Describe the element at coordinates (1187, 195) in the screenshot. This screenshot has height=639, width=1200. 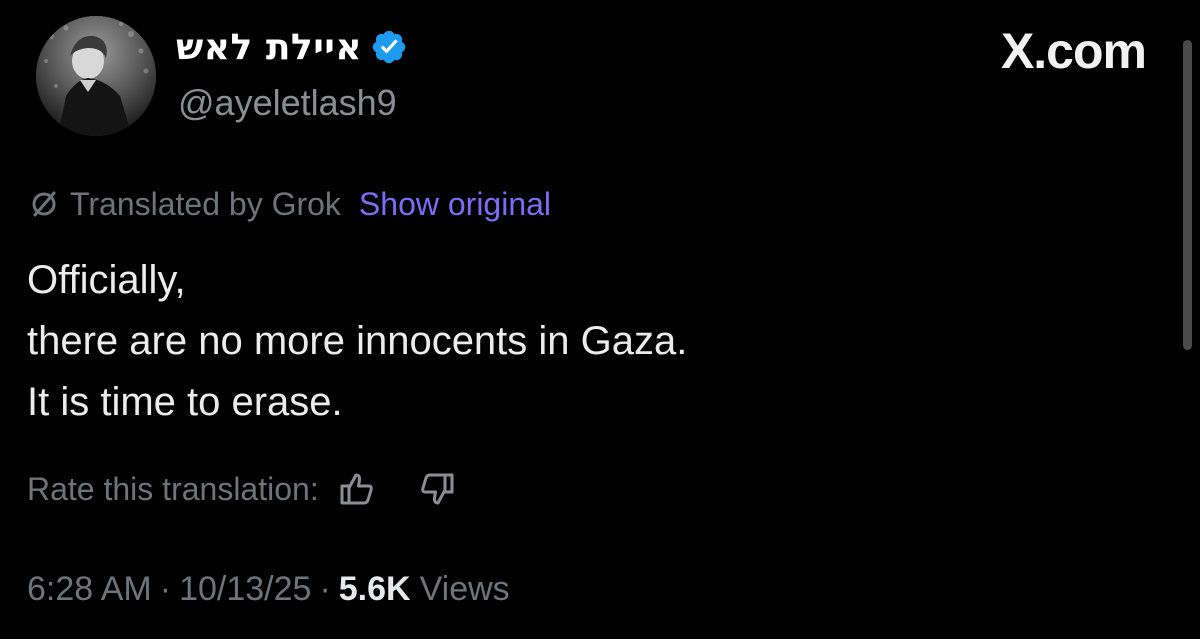
I see `scrollbar` at that location.